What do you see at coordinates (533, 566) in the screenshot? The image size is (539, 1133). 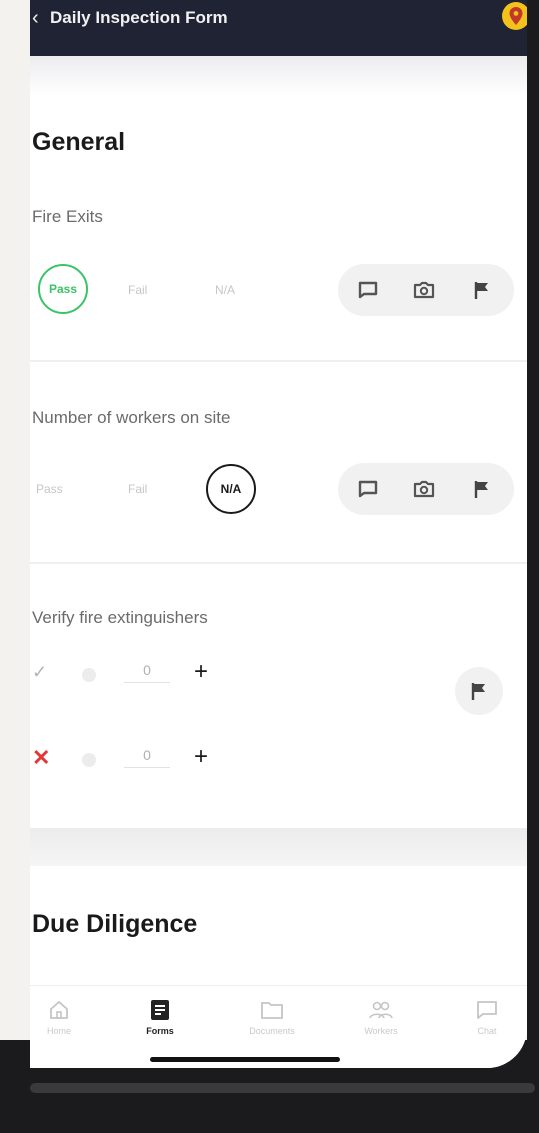 I see `phone-bezel-right` at bounding box center [533, 566].